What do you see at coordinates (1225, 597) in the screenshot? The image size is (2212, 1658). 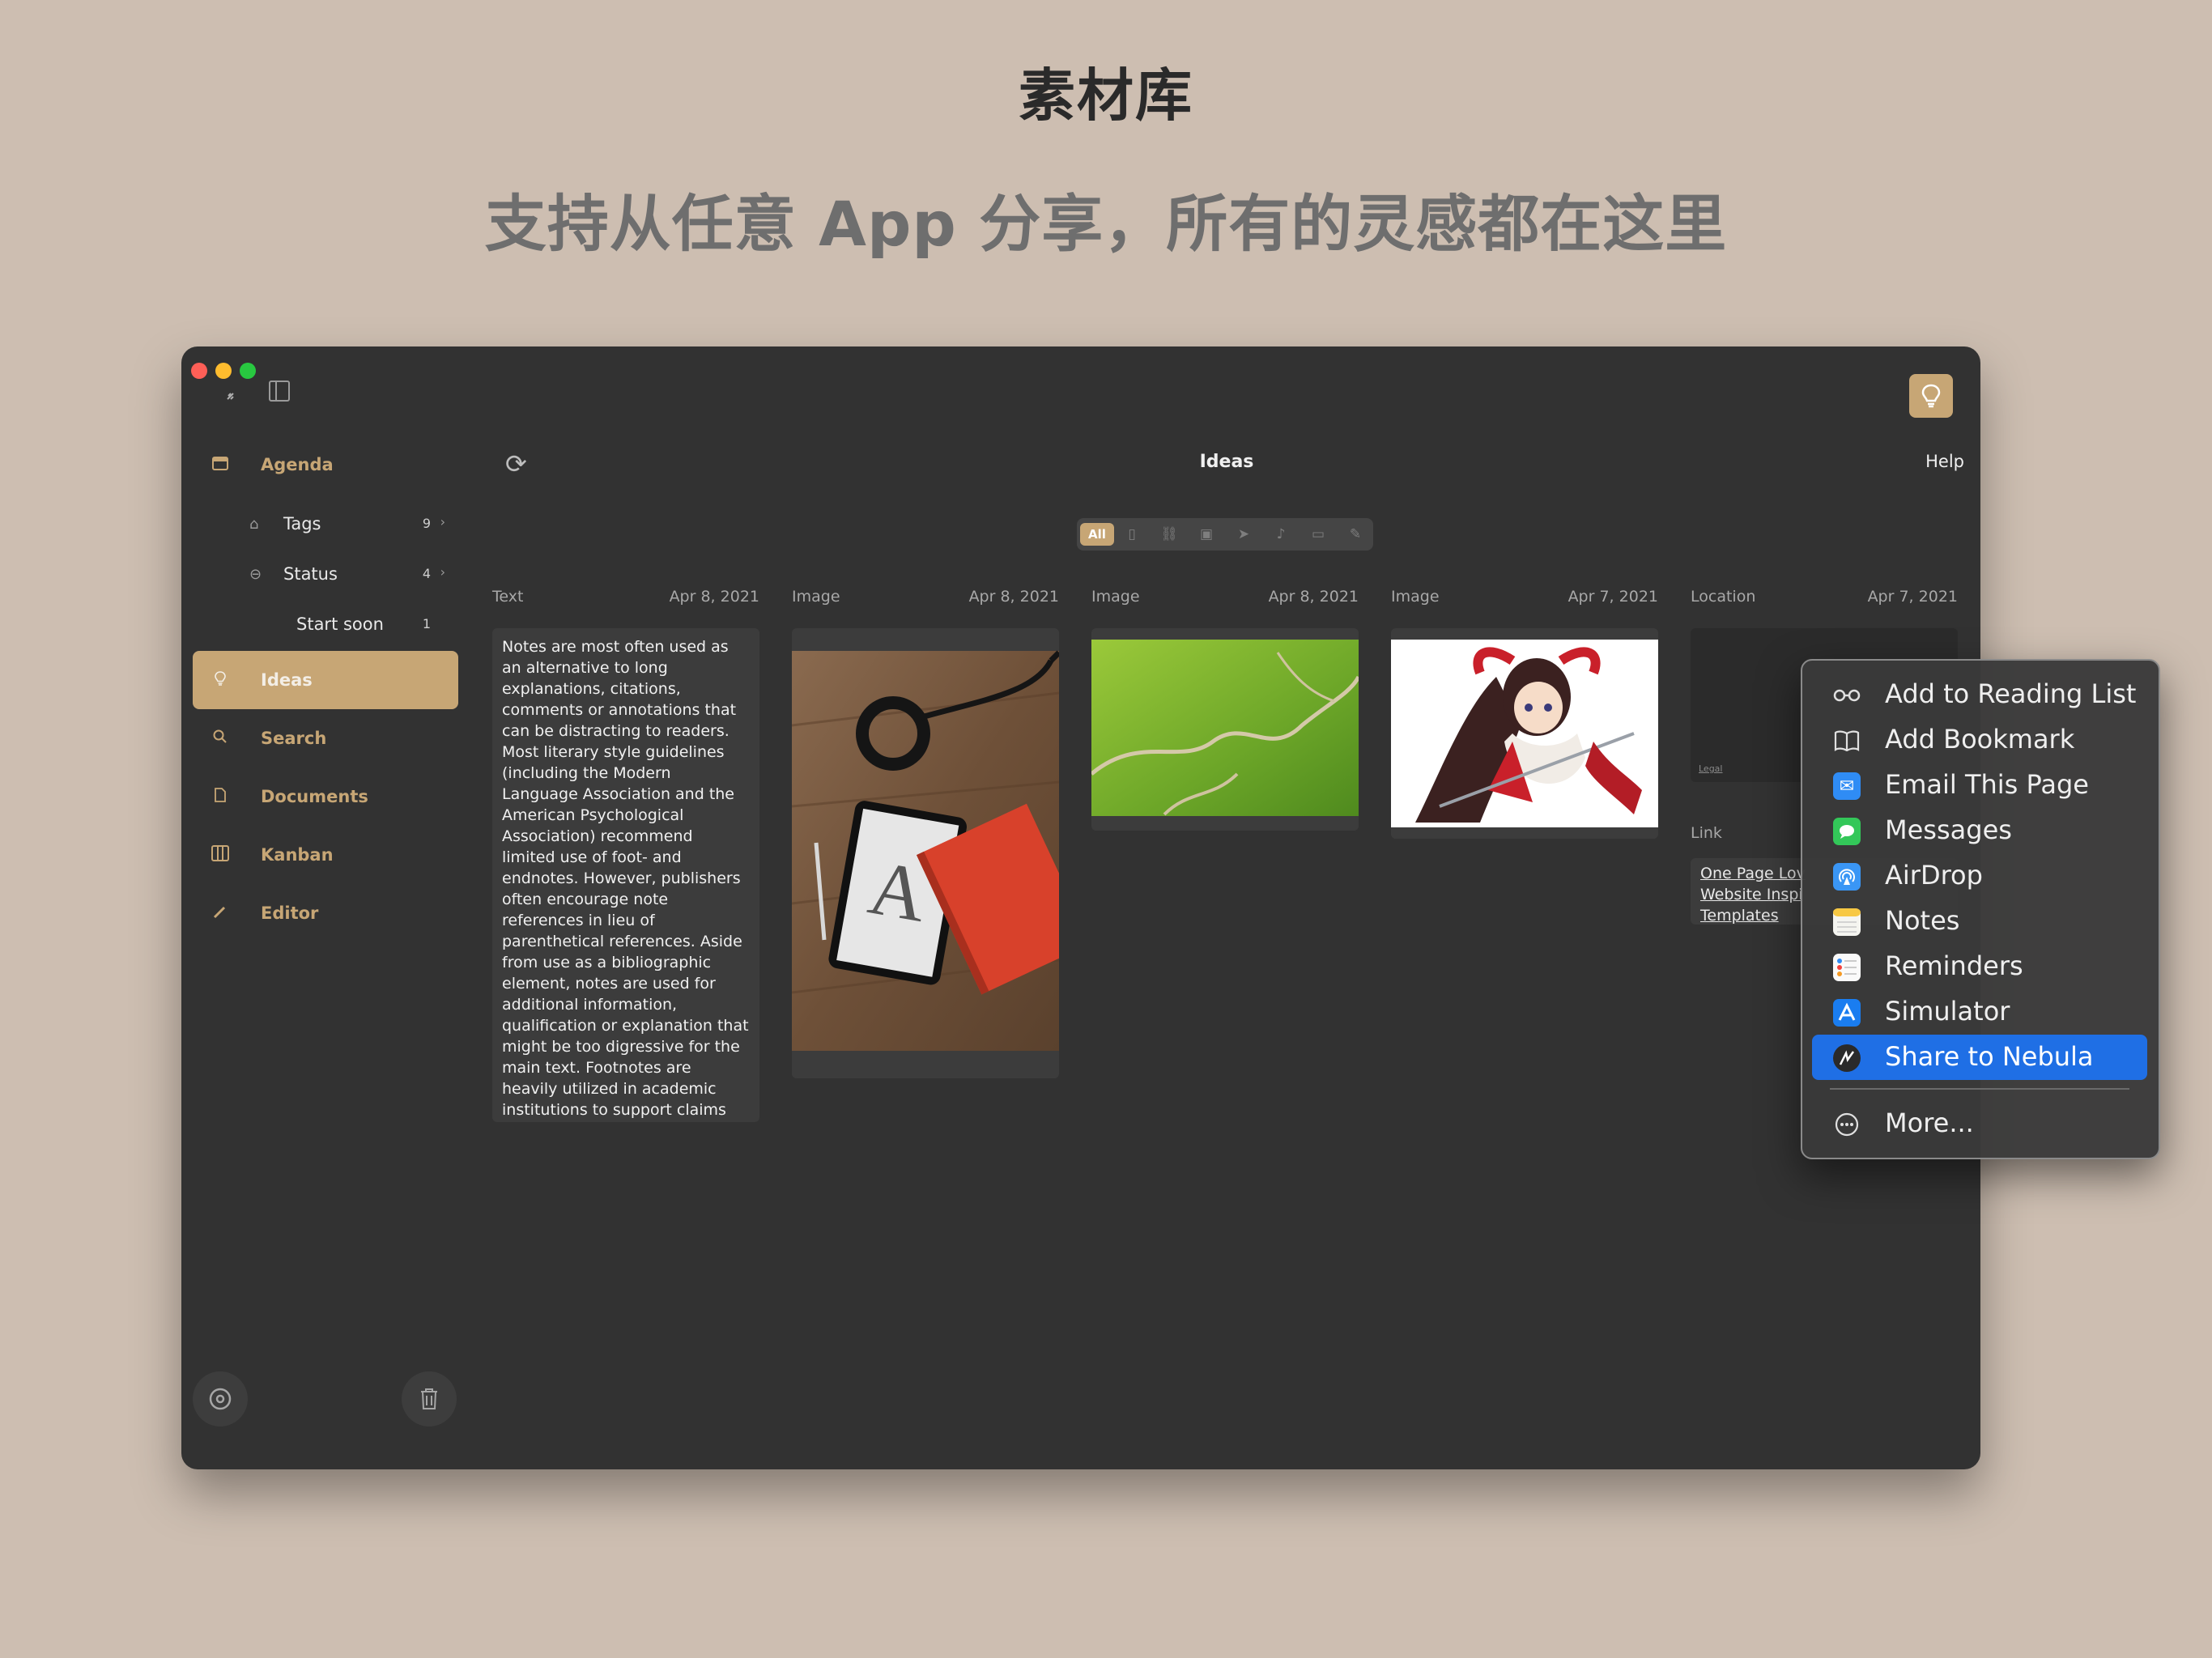 I see `column-header-image-2: Image Apr 8, 2021` at bounding box center [1225, 597].